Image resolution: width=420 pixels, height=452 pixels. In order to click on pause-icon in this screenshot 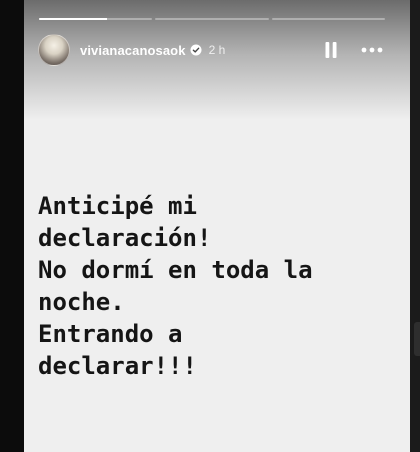, I will do `click(331, 50)`.